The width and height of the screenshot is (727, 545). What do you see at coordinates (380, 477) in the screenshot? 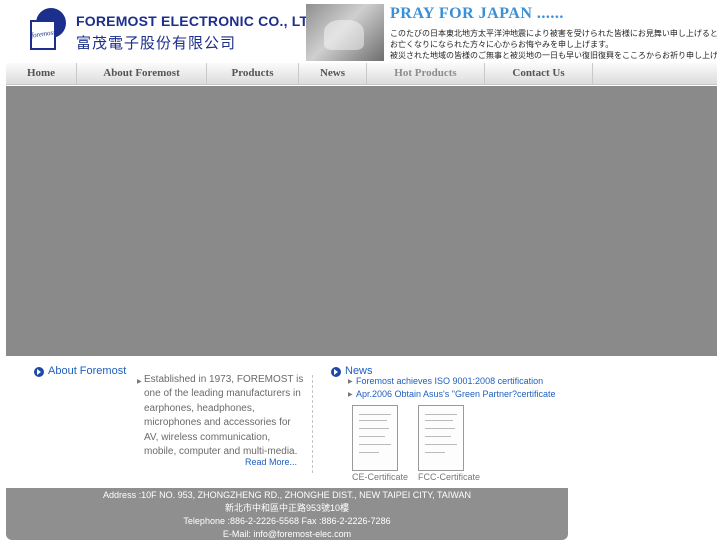
I see `ce-certificate-label: CE-Certificate` at bounding box center [380, 477].